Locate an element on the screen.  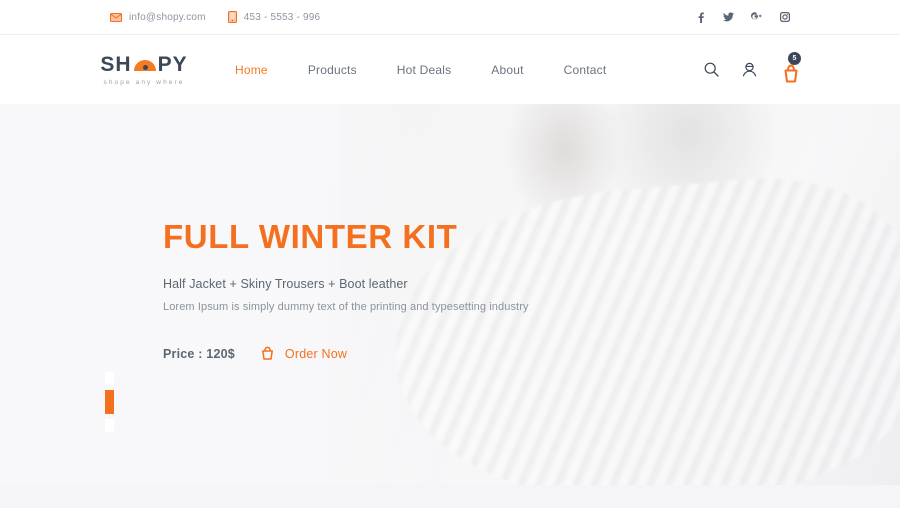
slider-pagination is located at coordinates (109, 402).